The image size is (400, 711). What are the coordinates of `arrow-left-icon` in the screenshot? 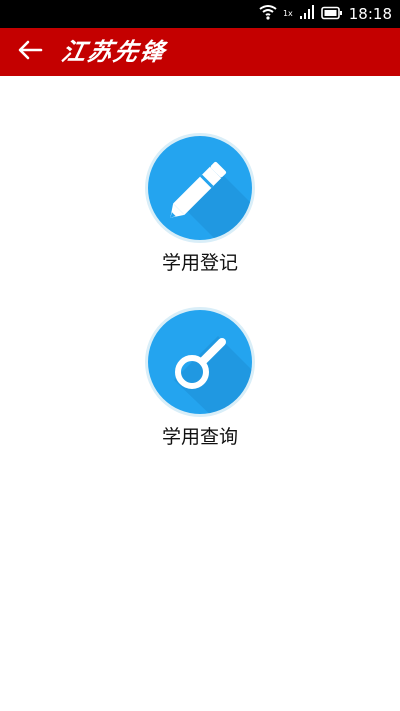 It's located at (30, 52).